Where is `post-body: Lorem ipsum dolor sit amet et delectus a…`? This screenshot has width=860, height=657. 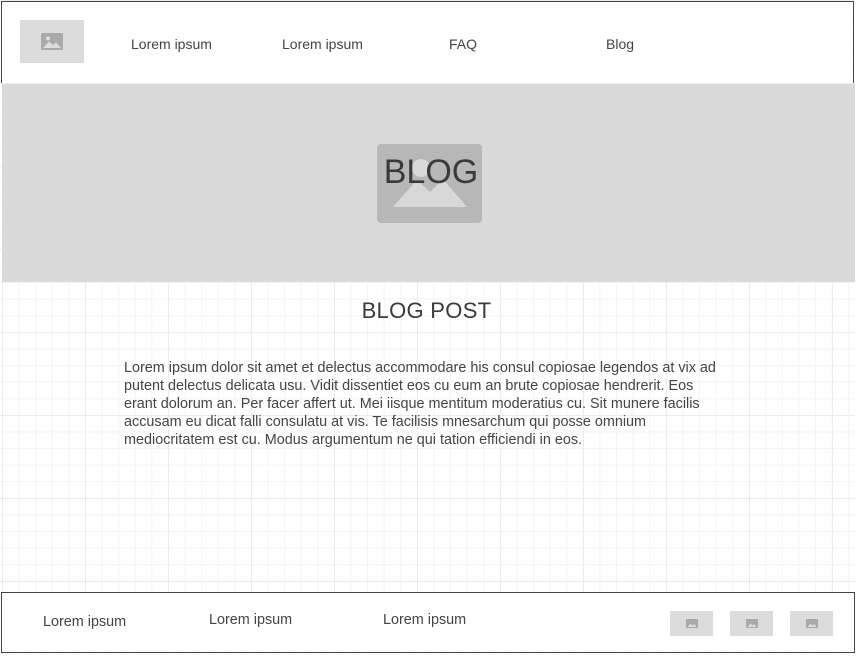 post-body: Lorem ipsum dolor sit amet et delectus a… is located at coordinates (420, 404).